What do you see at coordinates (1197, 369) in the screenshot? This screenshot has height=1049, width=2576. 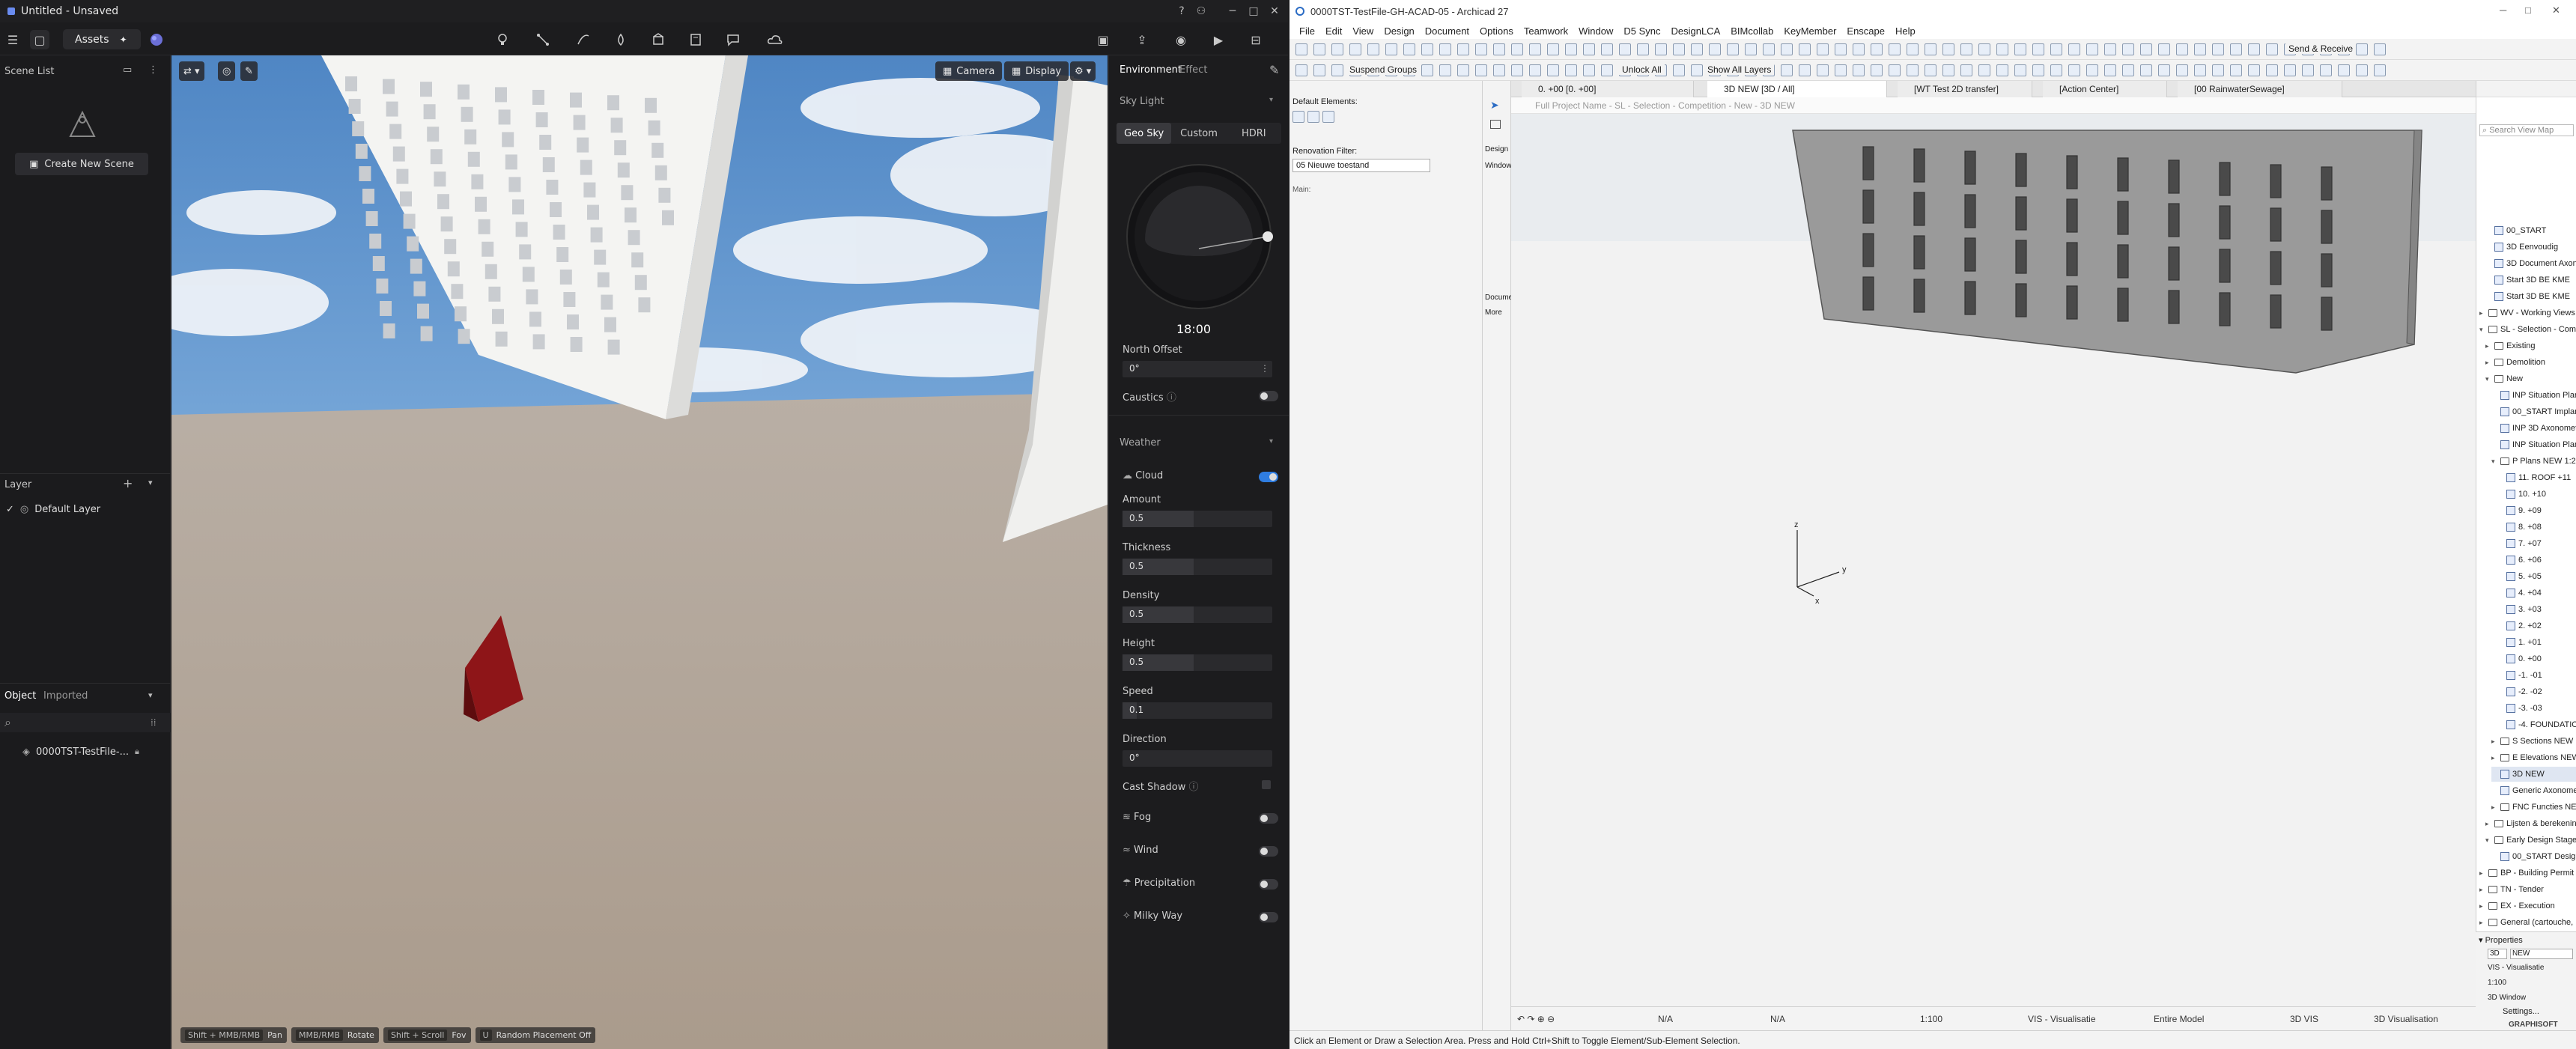 I see `north-offset-input: 0° ⋮` at bounding box center [1197, 369].